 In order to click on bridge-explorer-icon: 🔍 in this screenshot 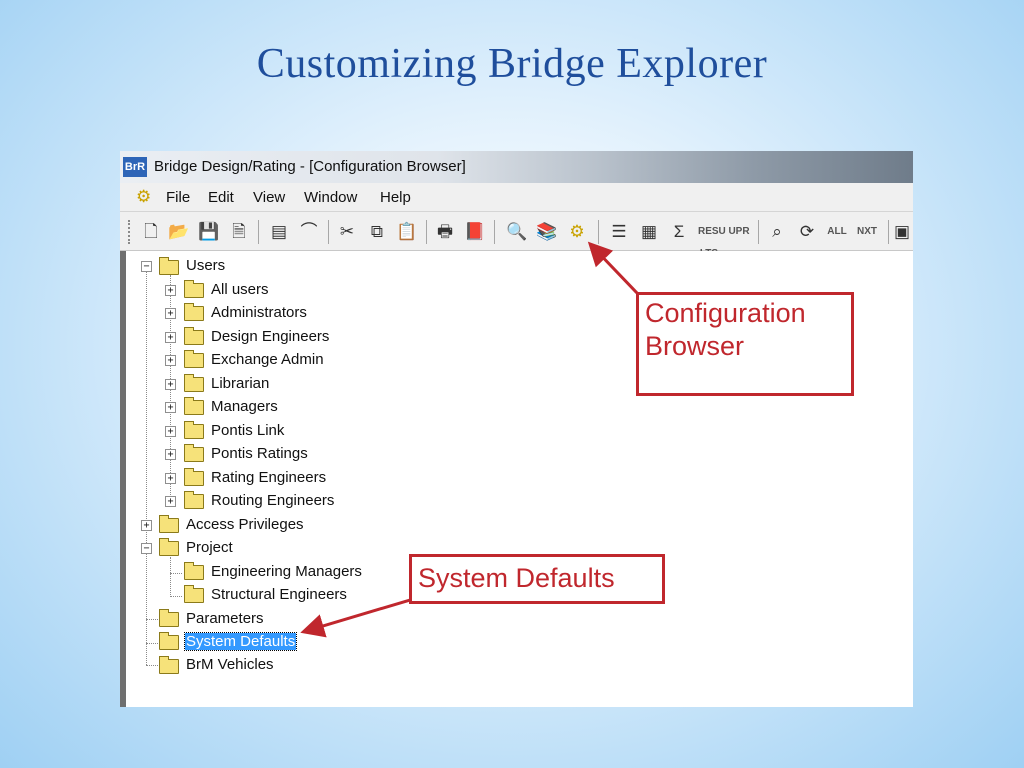, I will do `click(517, 232)`.